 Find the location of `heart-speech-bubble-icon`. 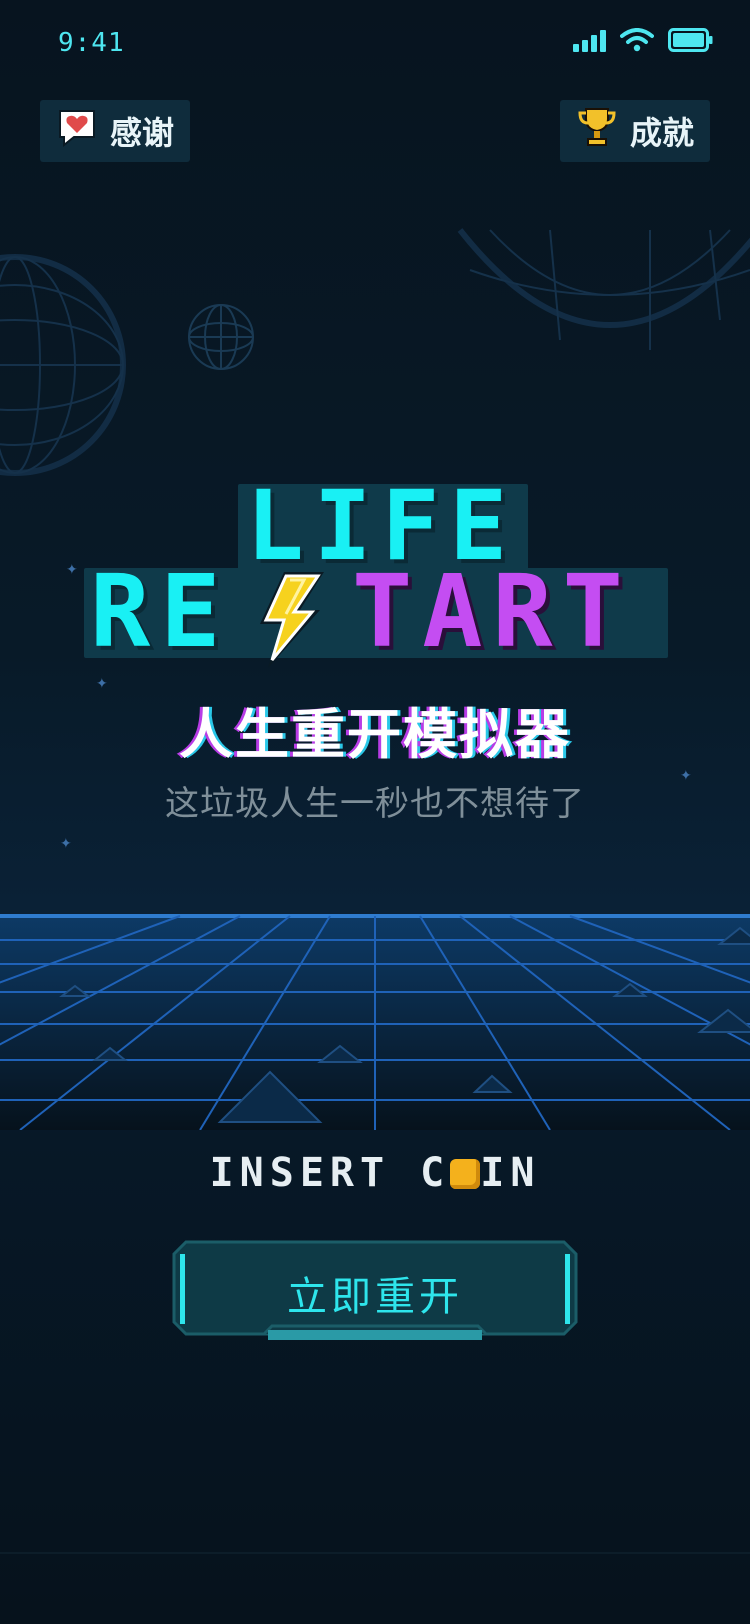

heart-speech-bubble-icon is located at coordinates (77, 131).